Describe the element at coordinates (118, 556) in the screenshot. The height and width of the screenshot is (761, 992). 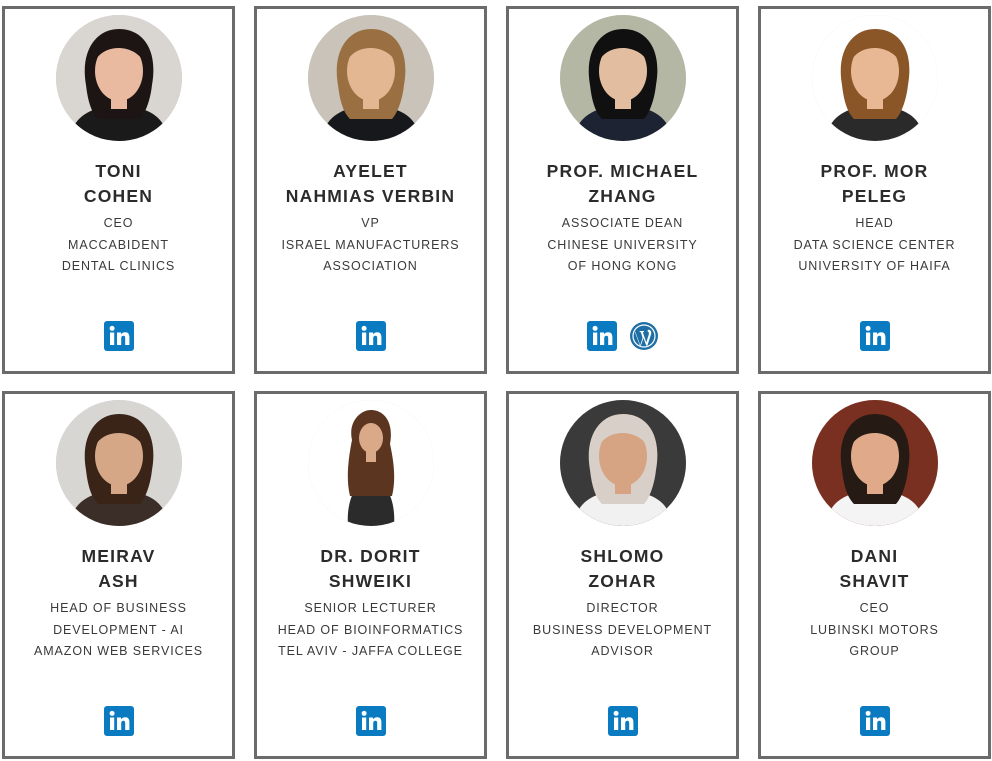
I see `person-name-line: MEIRAV` at that location.